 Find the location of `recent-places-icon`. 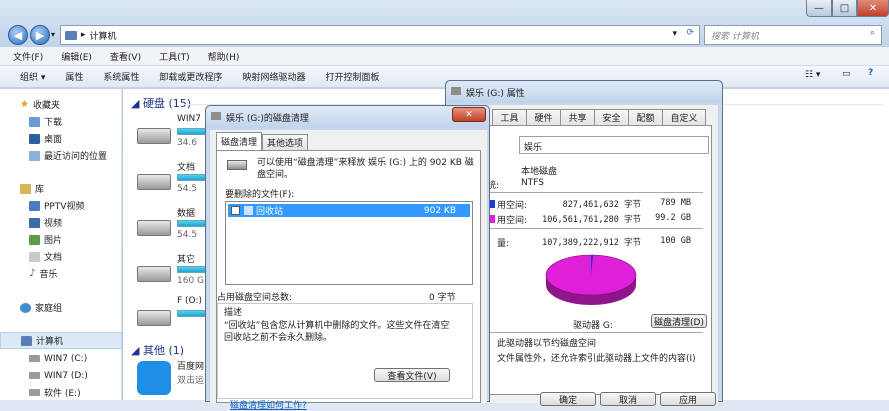

recent-places-icon is located at coordinates (34, 155).